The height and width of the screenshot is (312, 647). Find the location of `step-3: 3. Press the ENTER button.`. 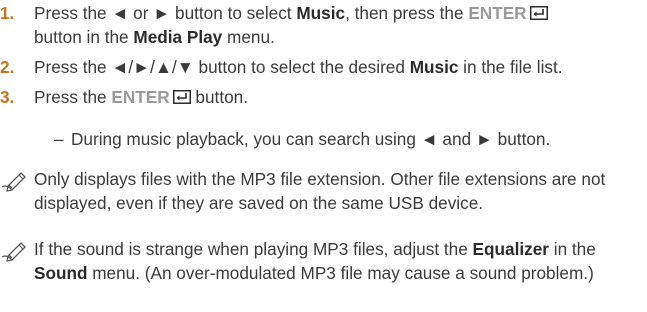

step-3: 3. Press the ENTER button. is located at coordinates (320, 98).